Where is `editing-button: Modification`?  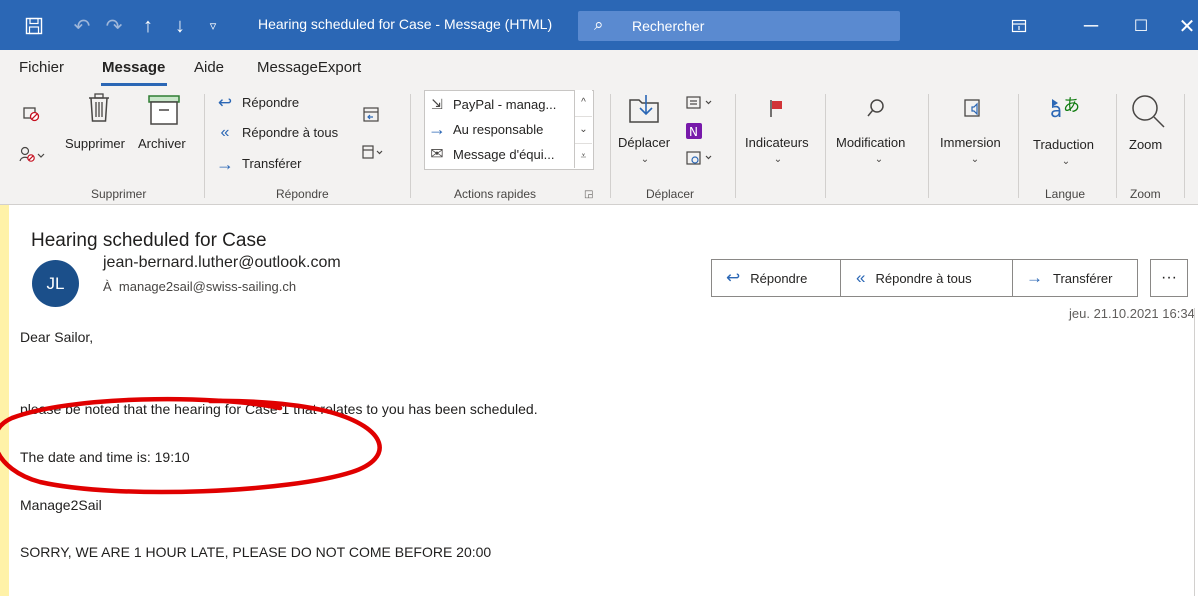 editing-button: Modification is located at coordinates (870, 142).